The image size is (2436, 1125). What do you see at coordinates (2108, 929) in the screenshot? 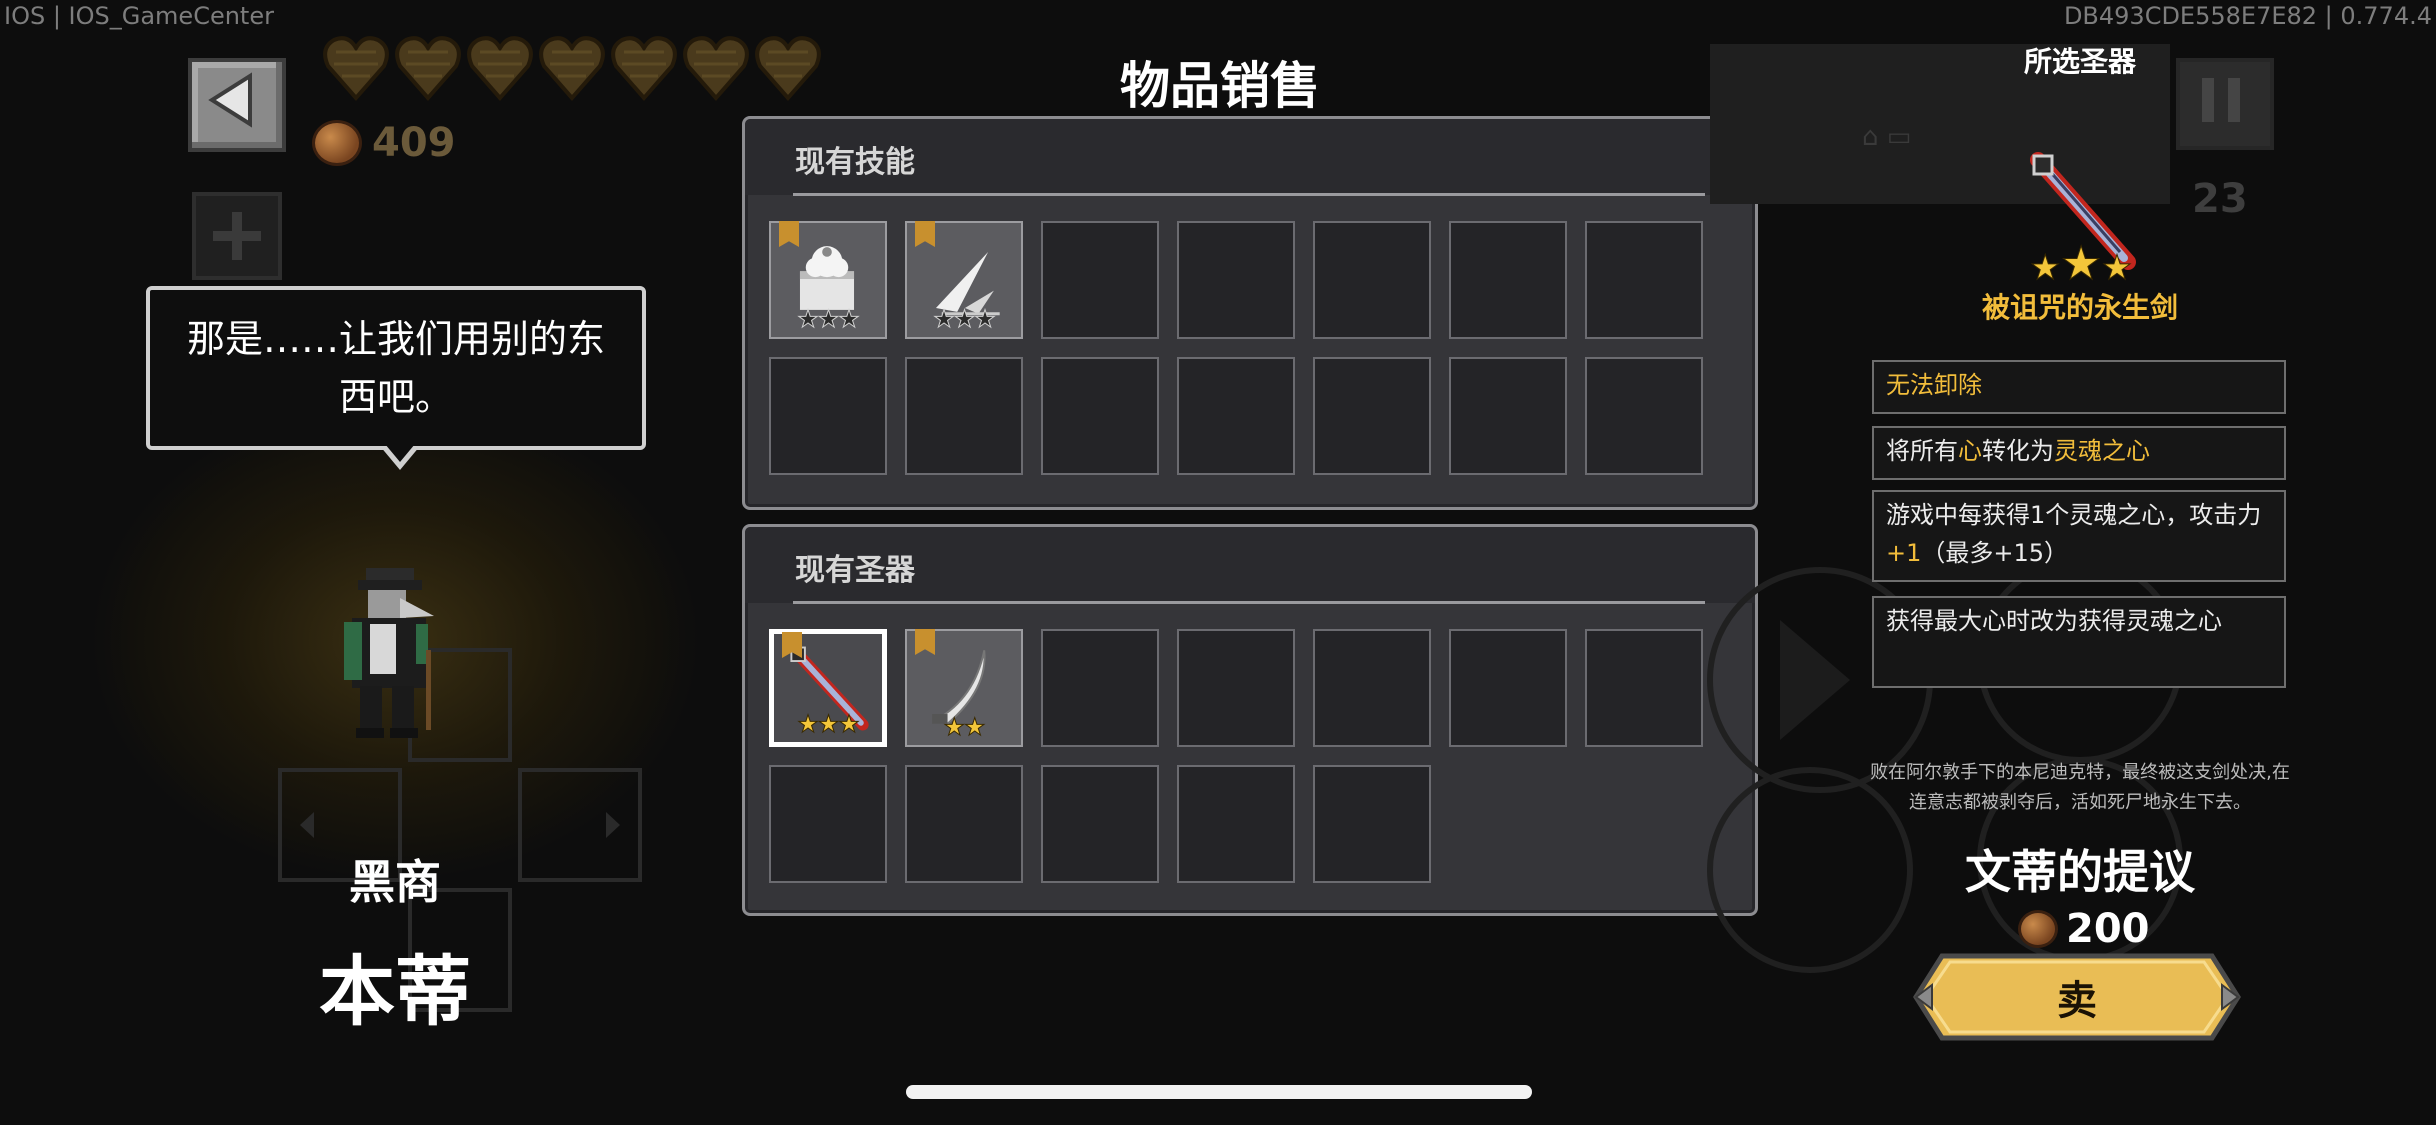
I see `sell-price-amount: 200` at bounding box center [2108, 929].